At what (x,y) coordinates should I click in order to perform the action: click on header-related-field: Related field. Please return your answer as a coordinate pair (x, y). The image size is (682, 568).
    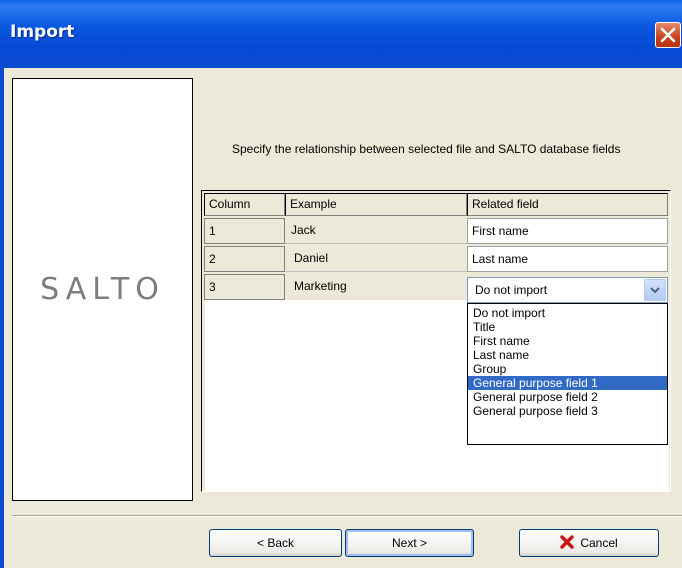
    Looking at the image, I should click on (567, 204).